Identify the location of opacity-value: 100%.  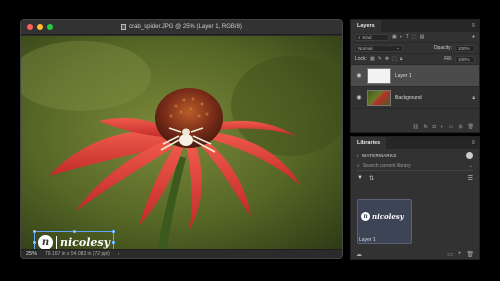
(464, 48).